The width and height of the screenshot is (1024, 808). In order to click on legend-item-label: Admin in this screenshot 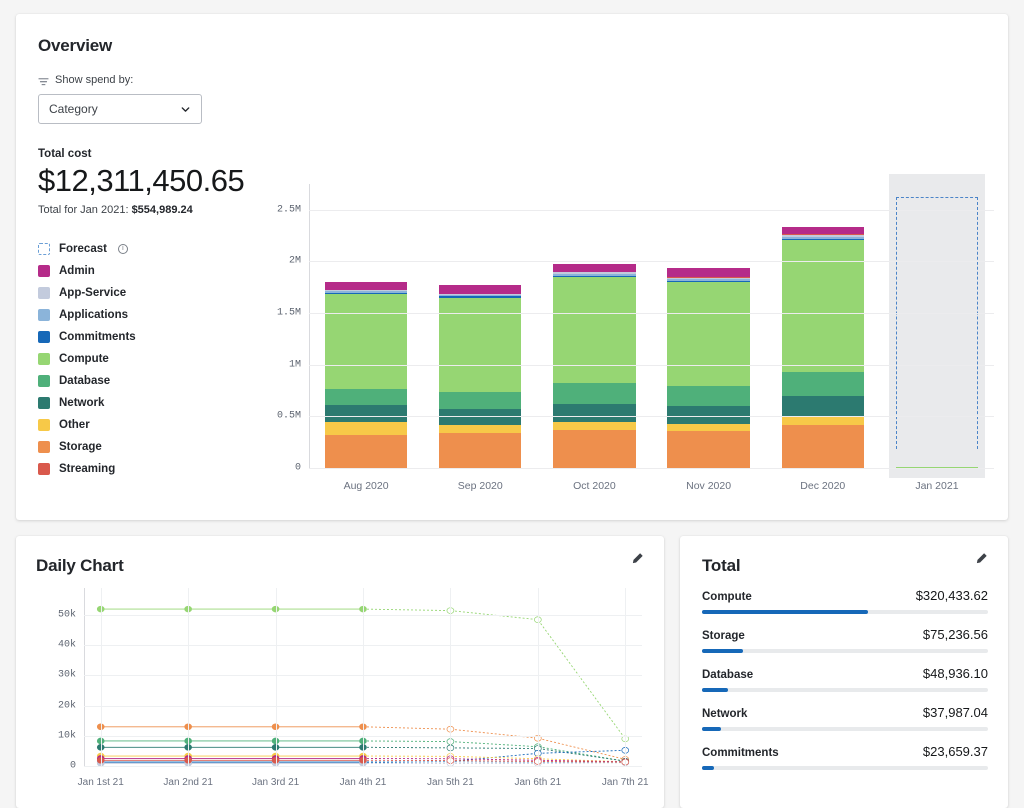, I will do `click(77, 271)`.